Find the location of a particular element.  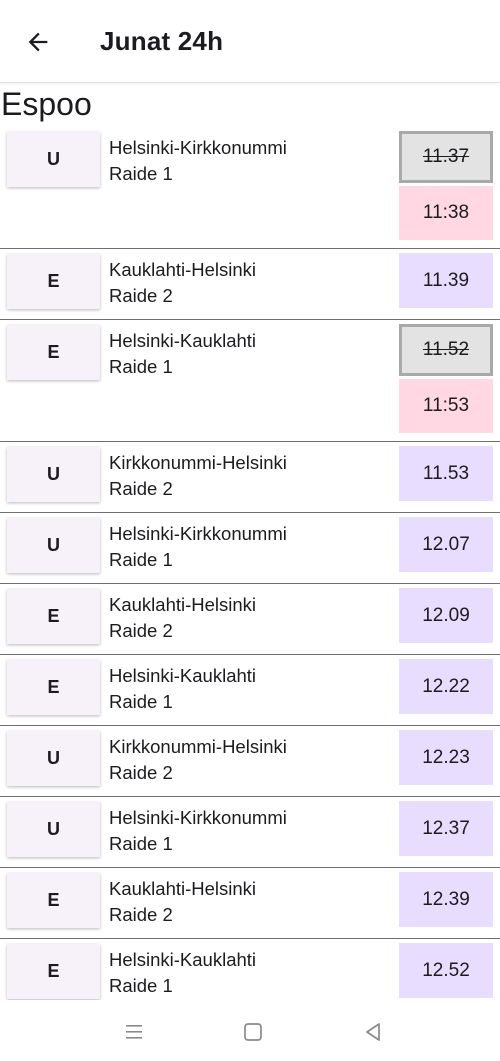

system-navigation-bar is located at coordinates (250, 1030).